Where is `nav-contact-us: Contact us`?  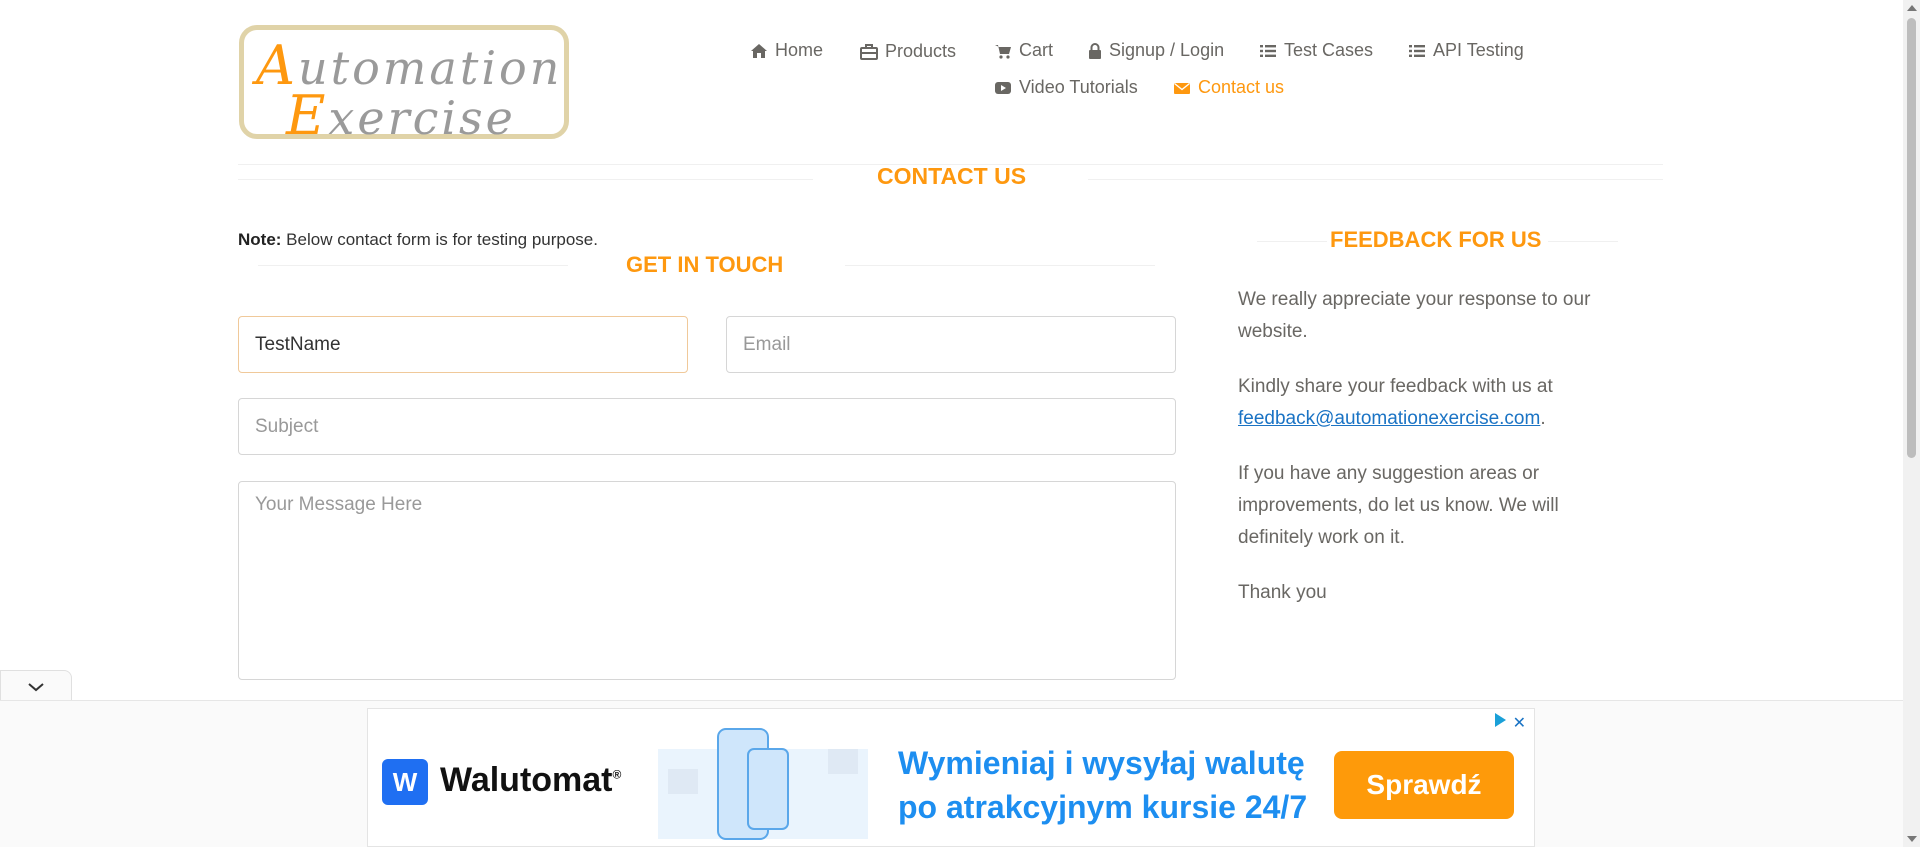
nav-contact-us: Contact us is located at coordinates (1228, 87).